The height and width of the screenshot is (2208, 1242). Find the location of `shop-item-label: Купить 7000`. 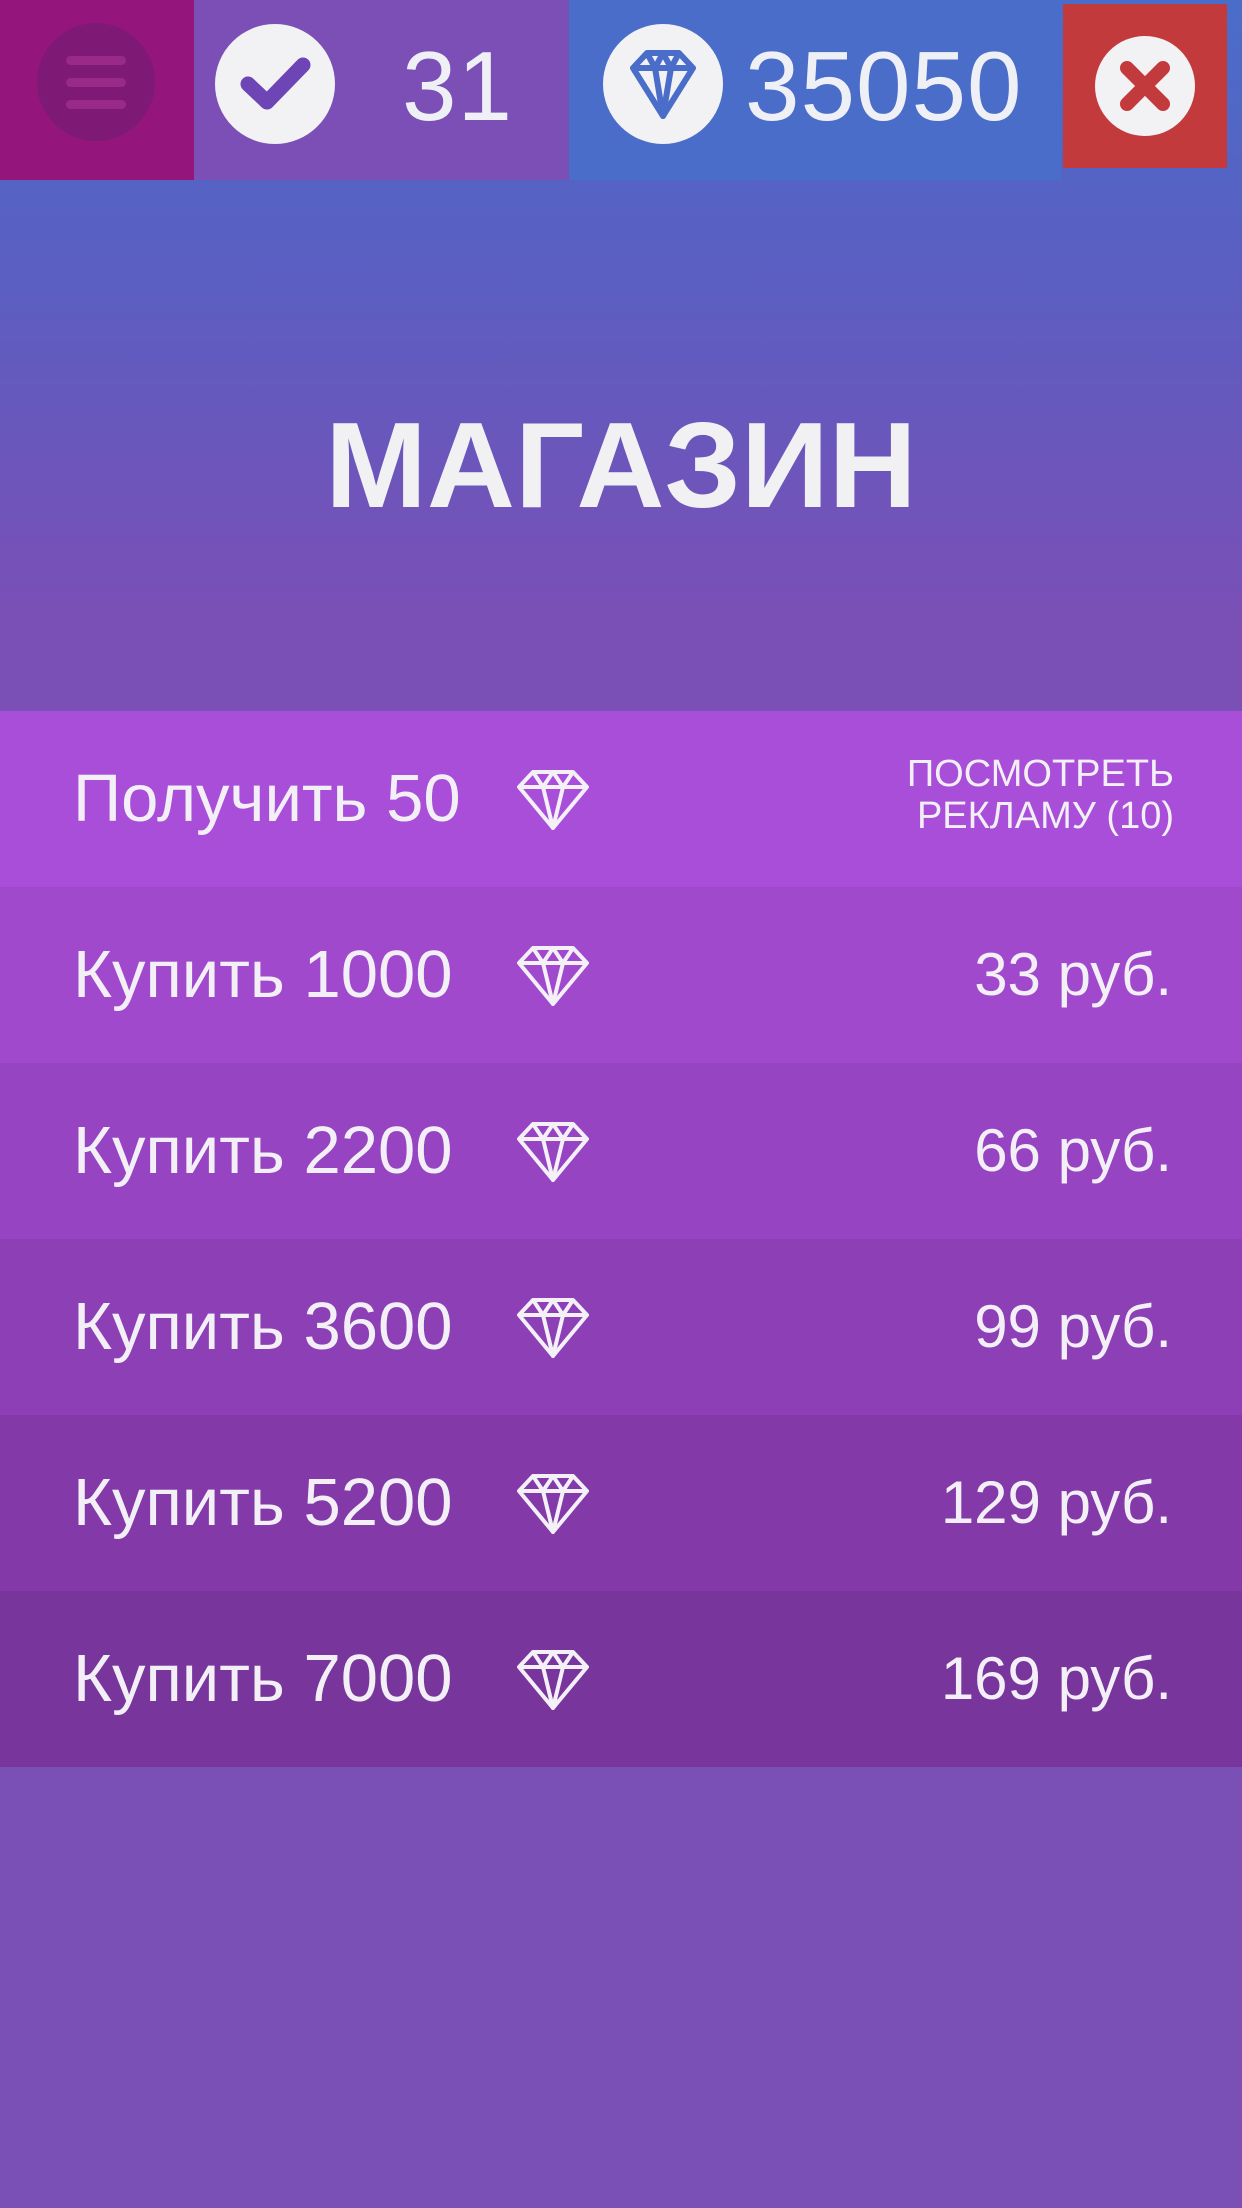

shop-item-label: Купить 7000 is located at coordinates (263, 1678).